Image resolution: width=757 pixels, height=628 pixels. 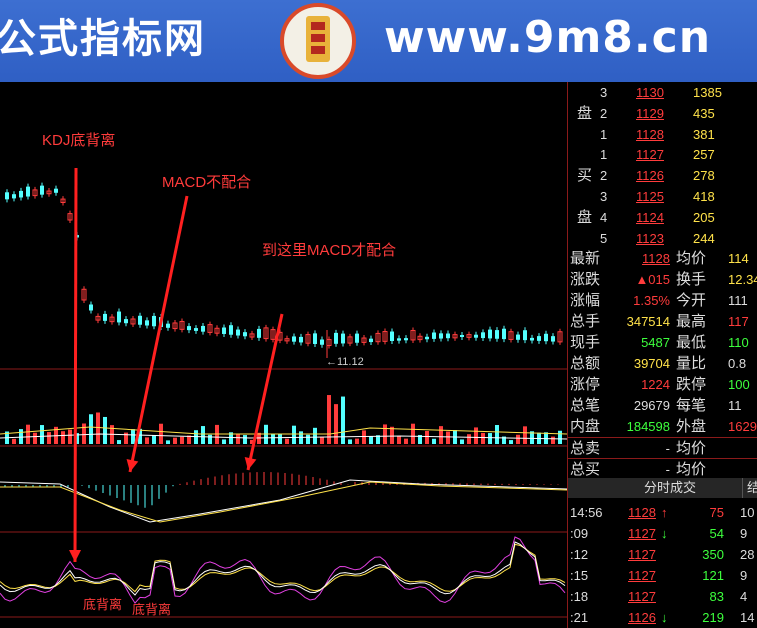 What do you see at coordinates (662, 575) in the screenshot?
I see `tick-row: :15 1127 121 9` at bounding box center [662, 575].